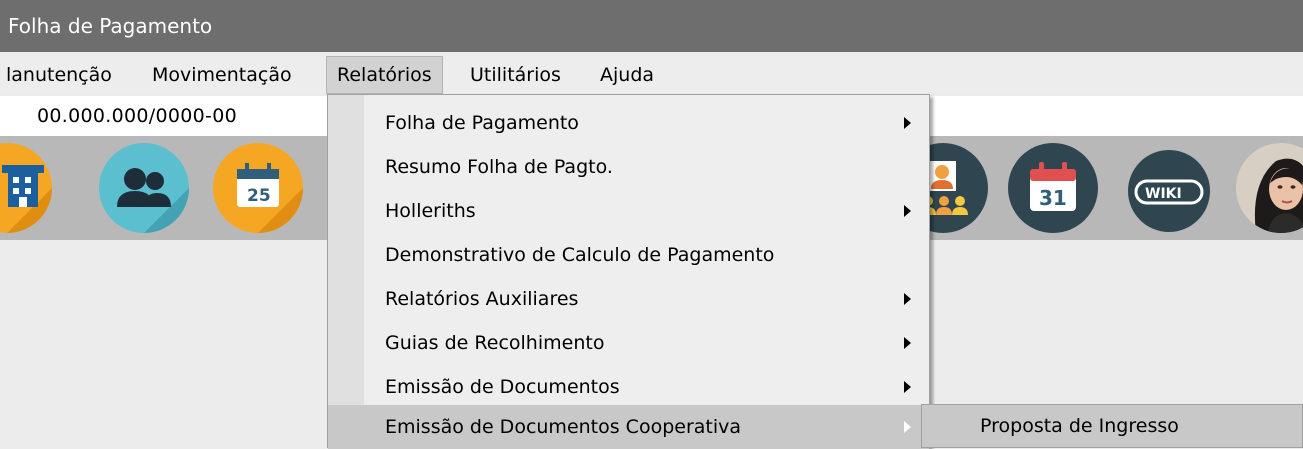 This screenshot has width=1303, height=449. Describe the element at coordinates (627, 75) in the screenshot. I see `menu-ajuda: Ajuda` at that location.